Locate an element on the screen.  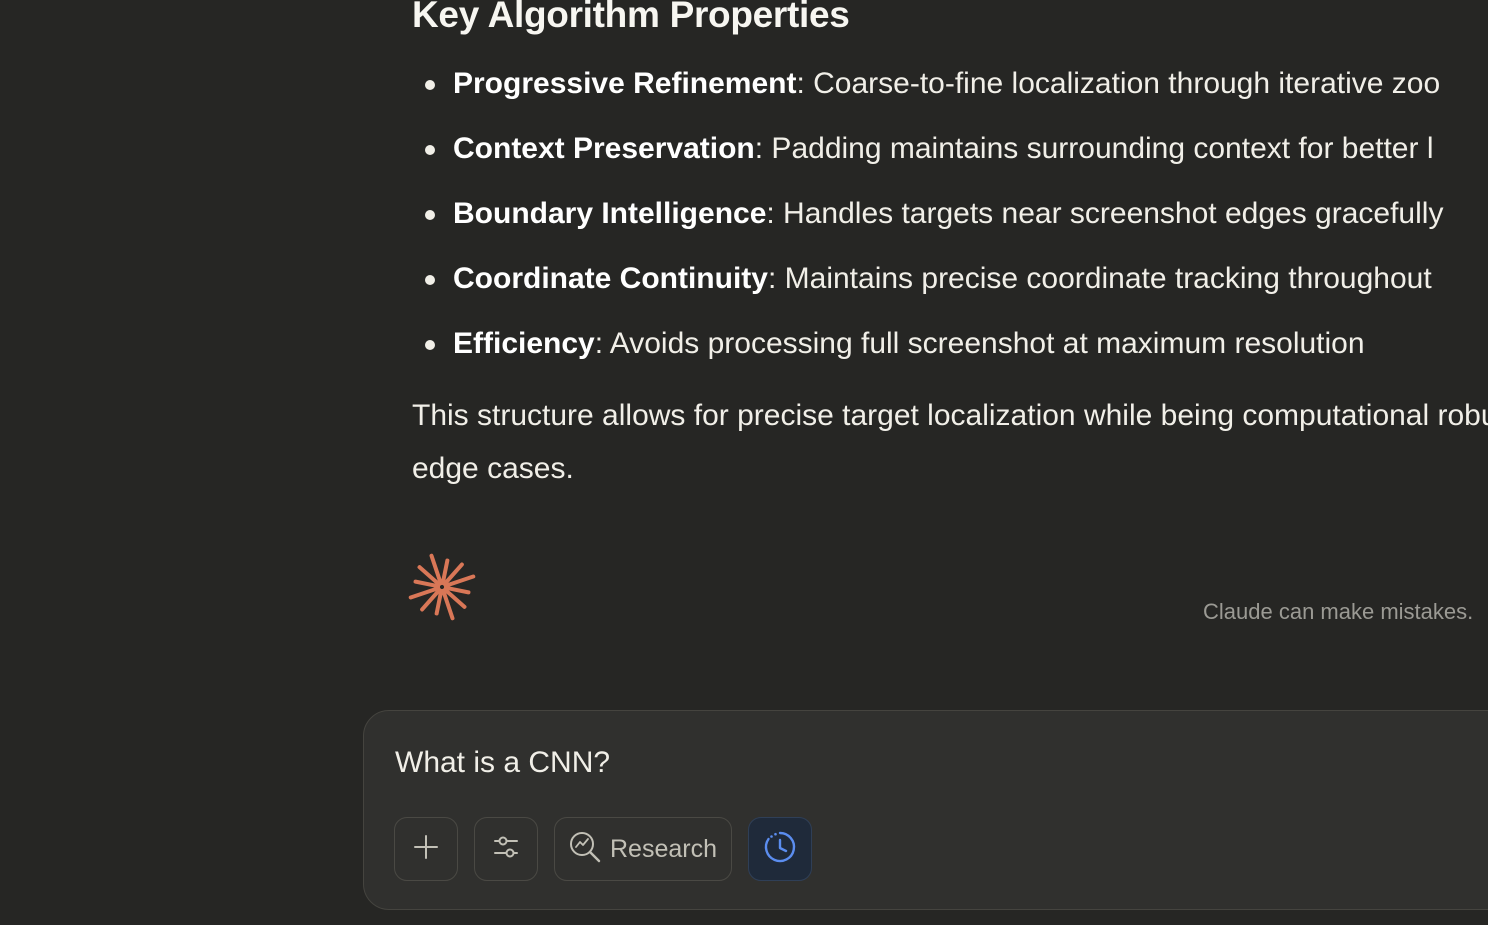
tools-button is located at coordinates (506, 849).